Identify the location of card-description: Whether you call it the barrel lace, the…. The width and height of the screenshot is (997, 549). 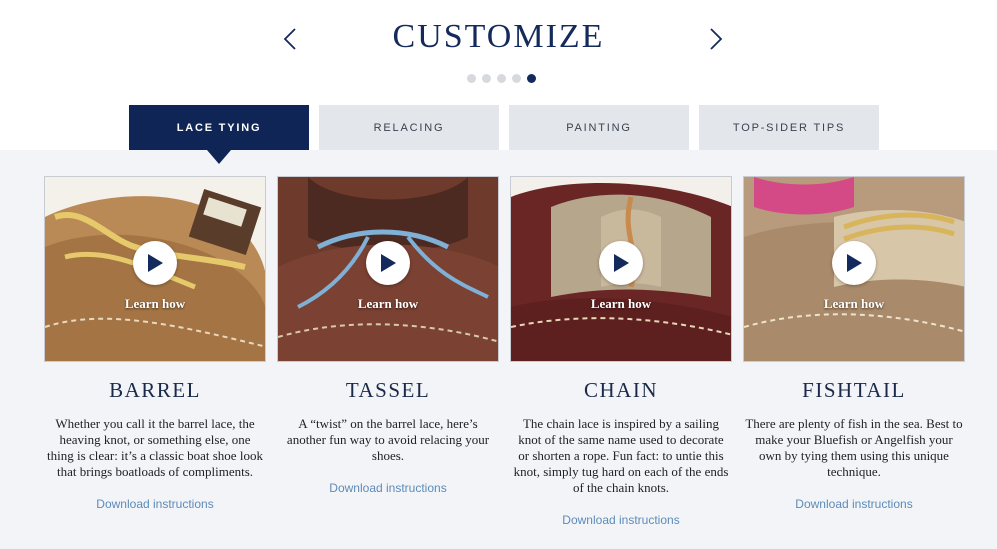
(155, 447).